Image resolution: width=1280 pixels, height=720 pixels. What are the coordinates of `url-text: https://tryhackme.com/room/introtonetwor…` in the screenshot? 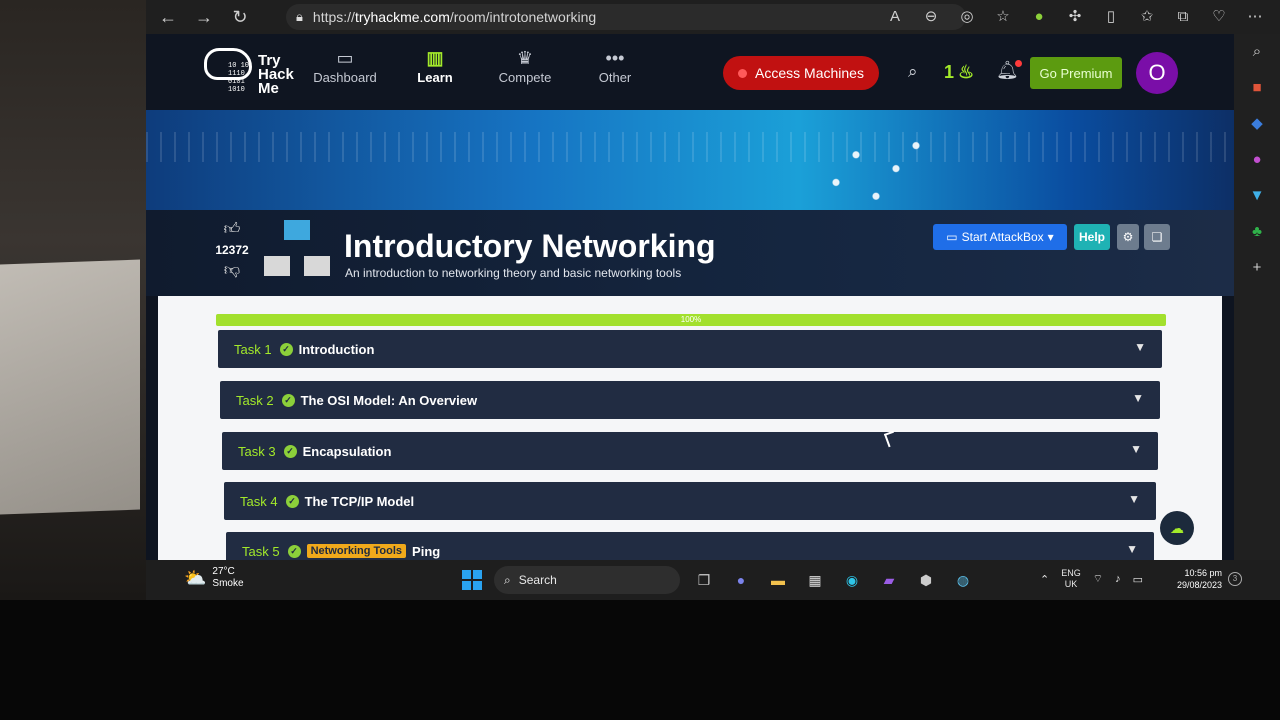 It's located at (454, 17).